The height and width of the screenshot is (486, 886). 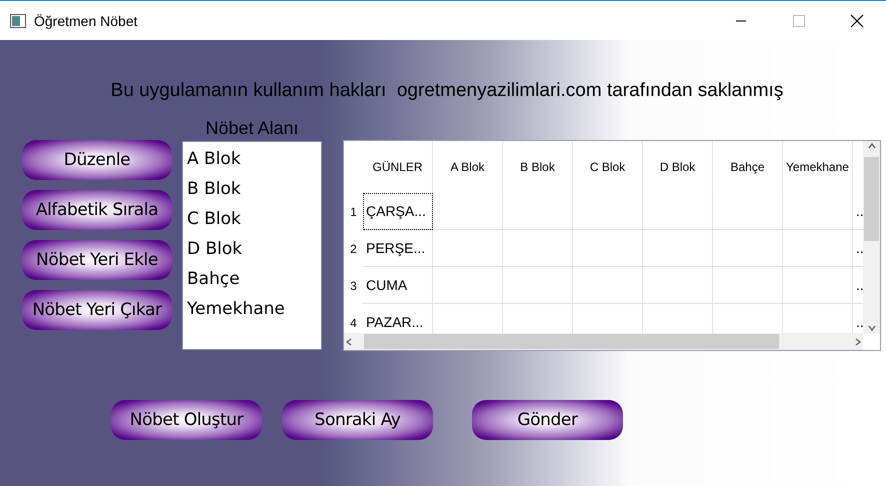 What do you see at coordinates (349, 341) in the screenshot?
I see `scroll-left-icon` at bounding box center [349, 341].